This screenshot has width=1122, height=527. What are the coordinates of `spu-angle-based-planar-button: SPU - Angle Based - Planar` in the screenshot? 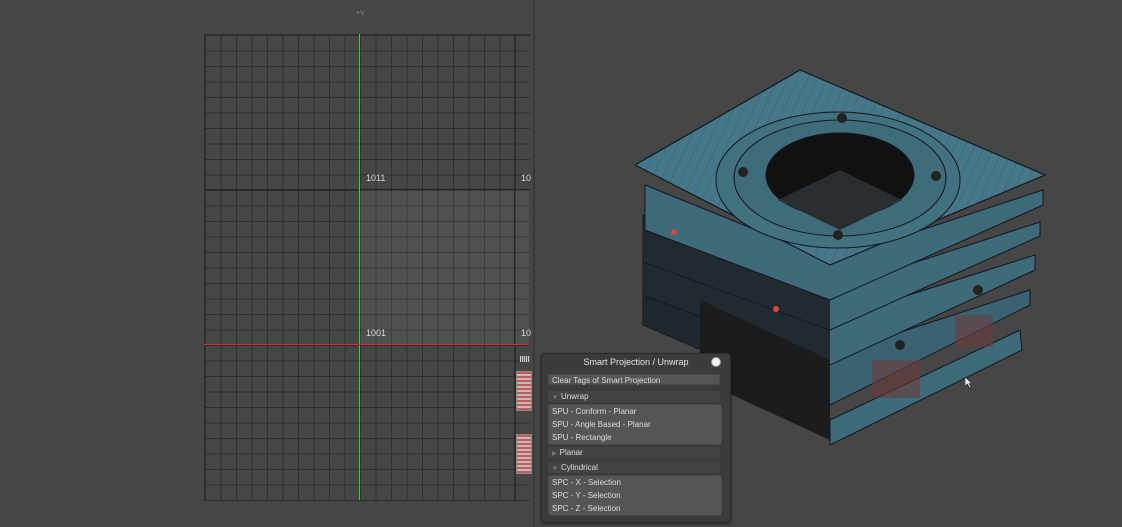 It's located at (635, 424).